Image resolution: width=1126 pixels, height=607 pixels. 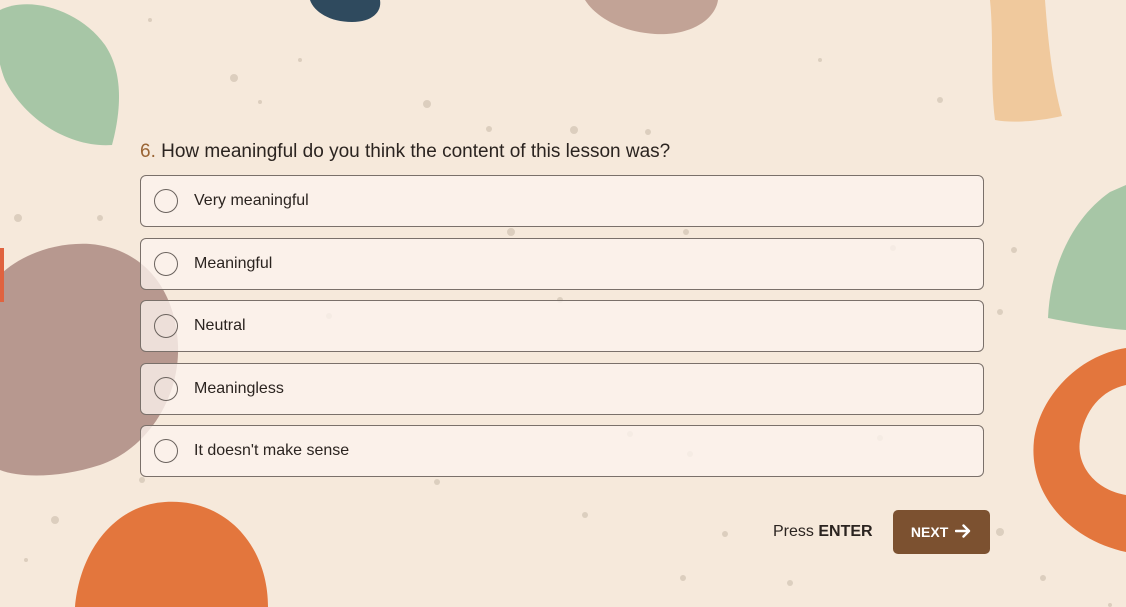 I want to click on next-button: NEXT, so click(x=941, y=532).